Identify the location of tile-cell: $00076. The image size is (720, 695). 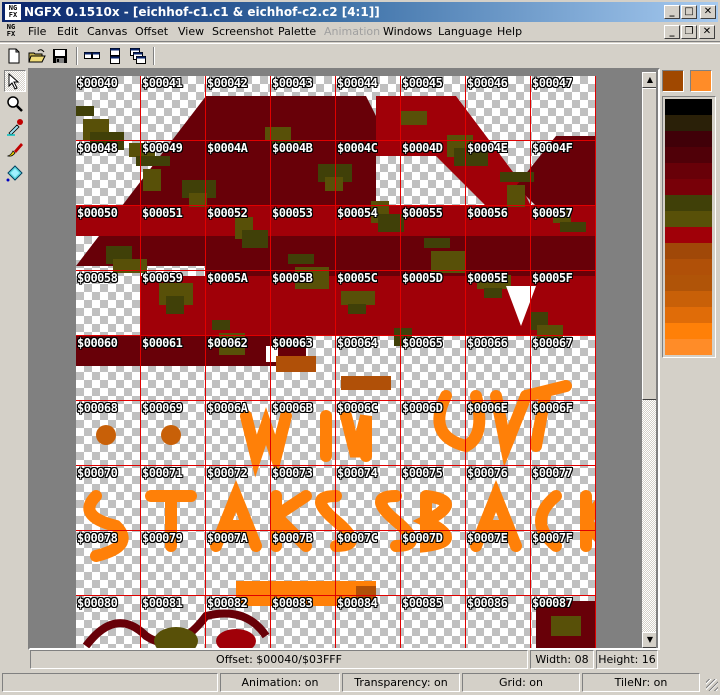
(498, 498).